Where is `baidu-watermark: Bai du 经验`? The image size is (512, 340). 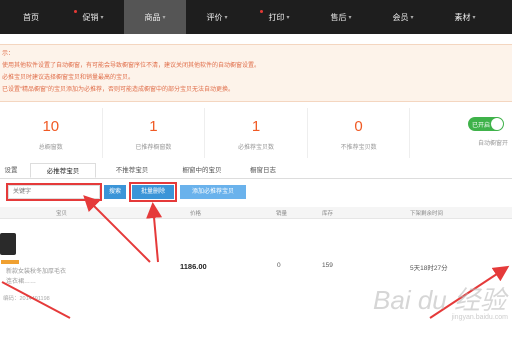 baidu-watermark: Bai du 经验 is located at coordinates (439, 300).